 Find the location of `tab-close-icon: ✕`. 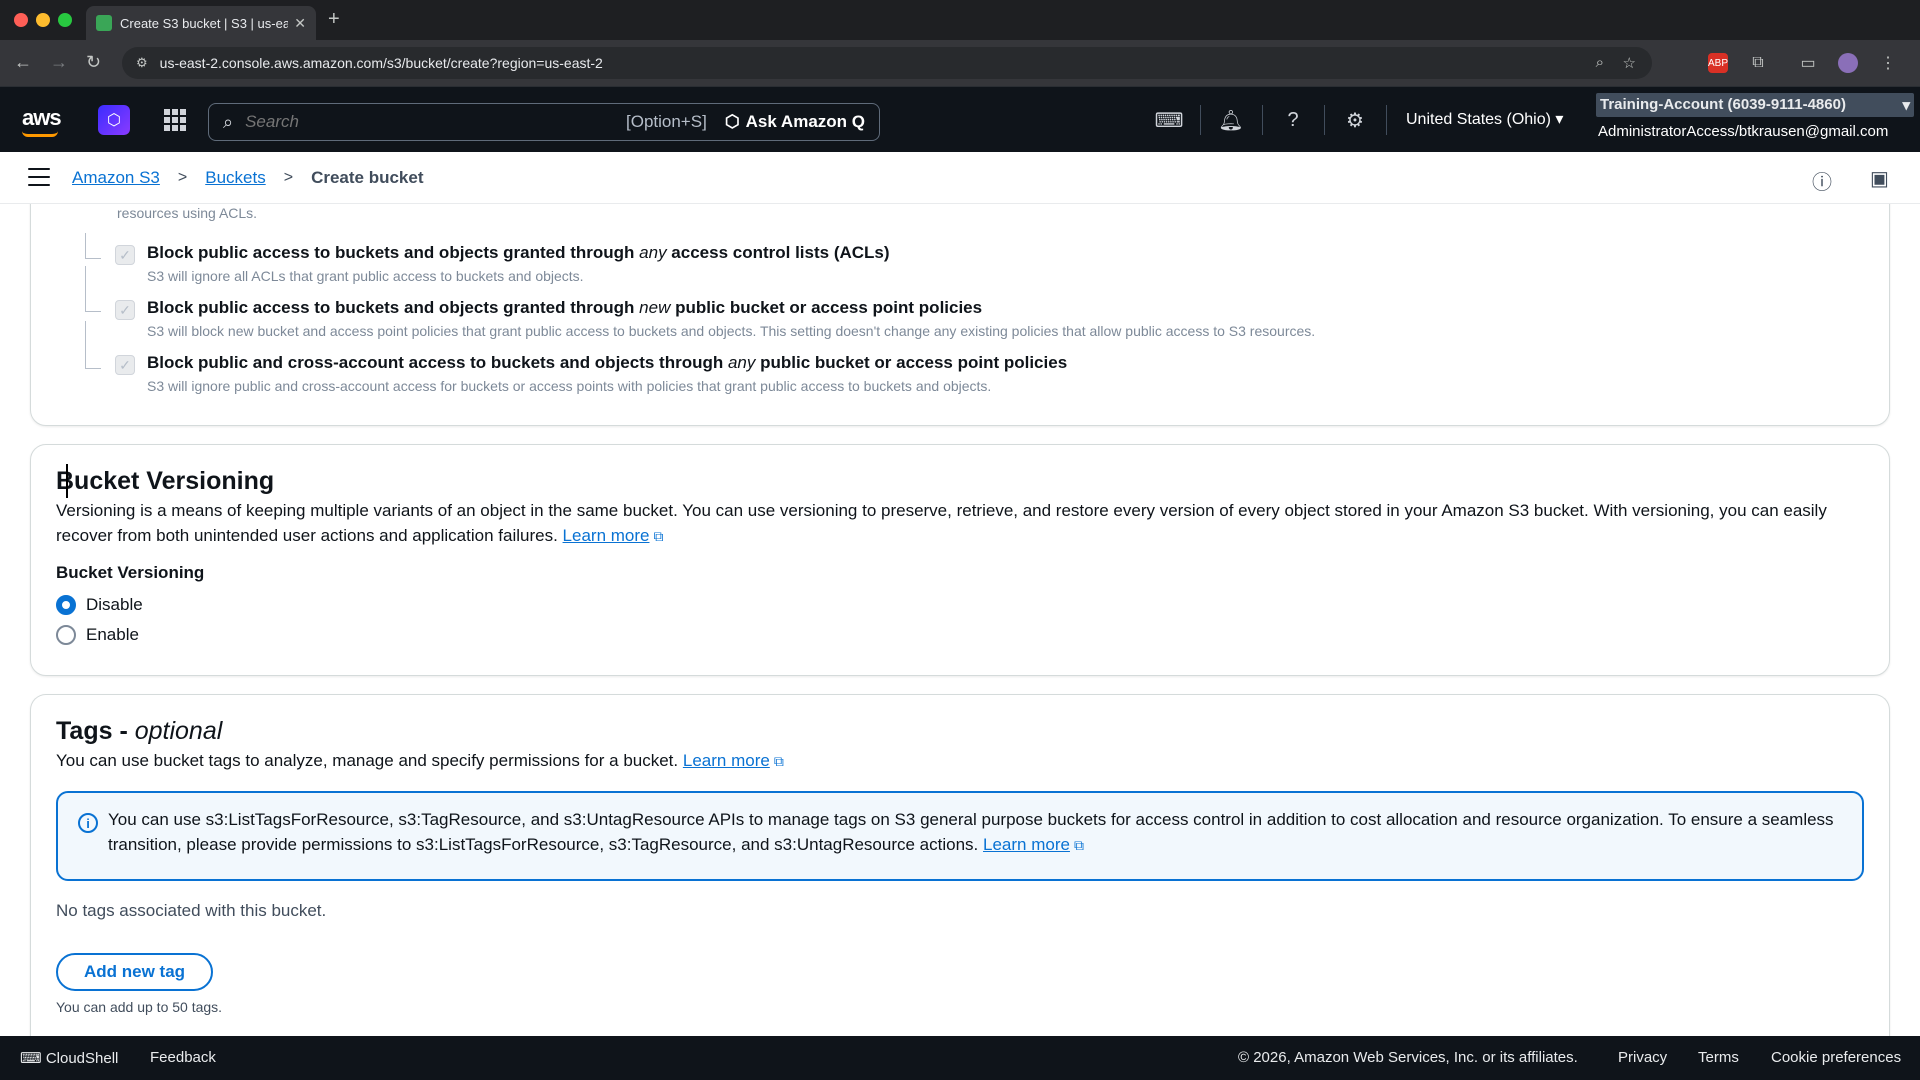

tab-close-icon: ✕ is located at coordinates (300, 23).